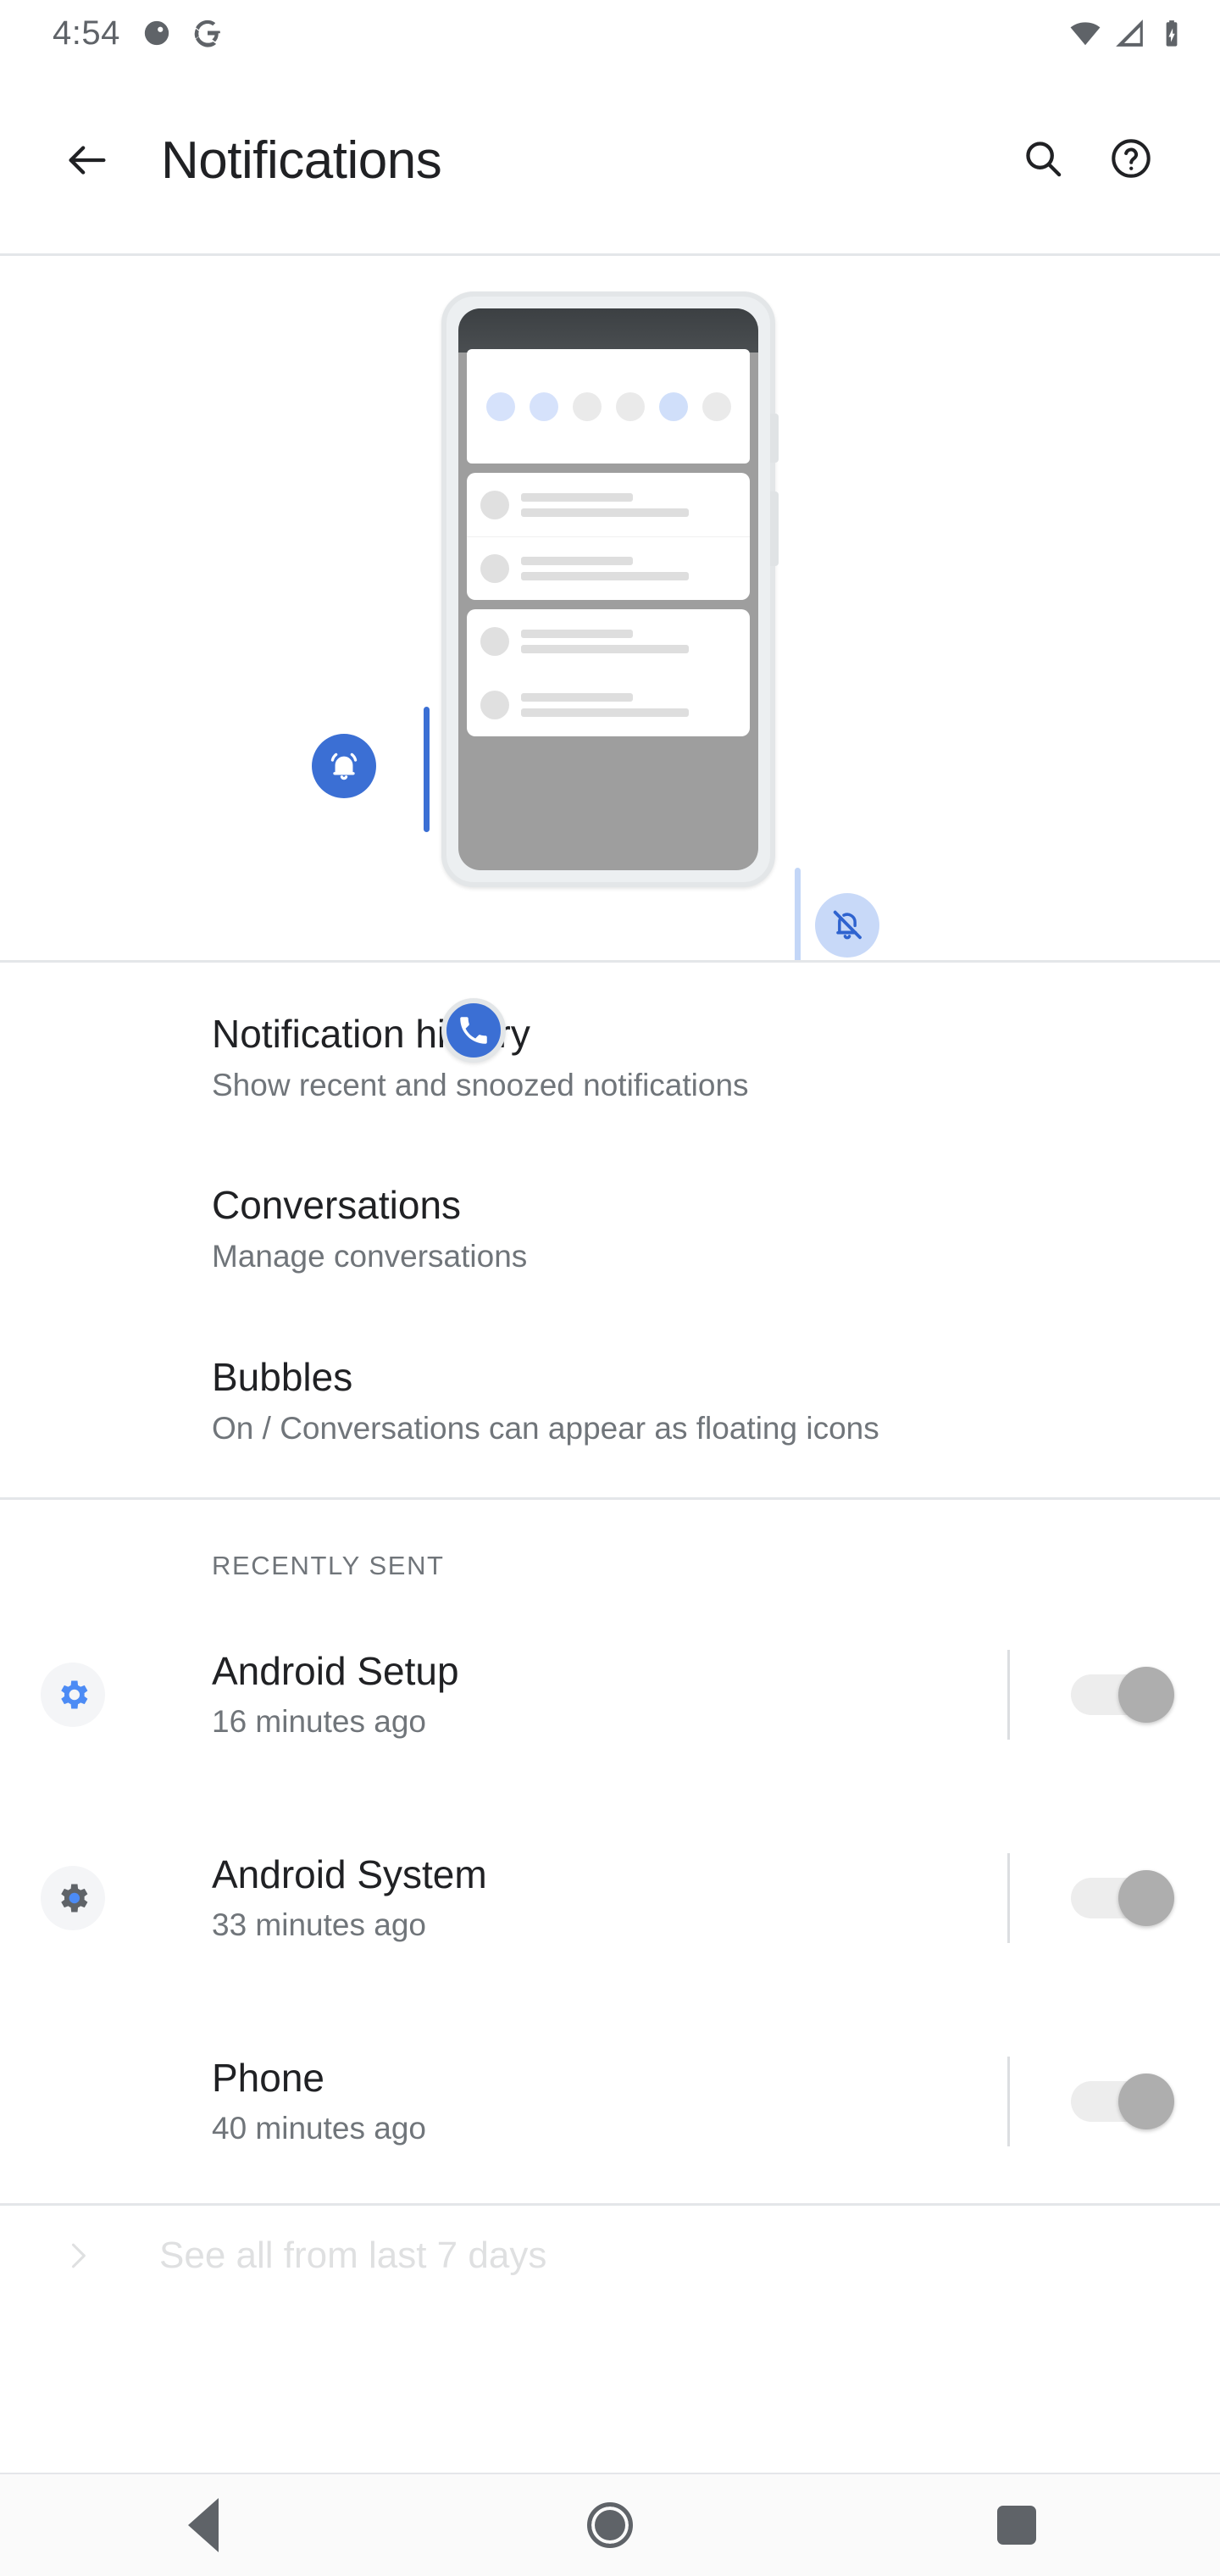 The image size is (1220, 2576). I want to click on phone-side-button-power, so click(774, 528).